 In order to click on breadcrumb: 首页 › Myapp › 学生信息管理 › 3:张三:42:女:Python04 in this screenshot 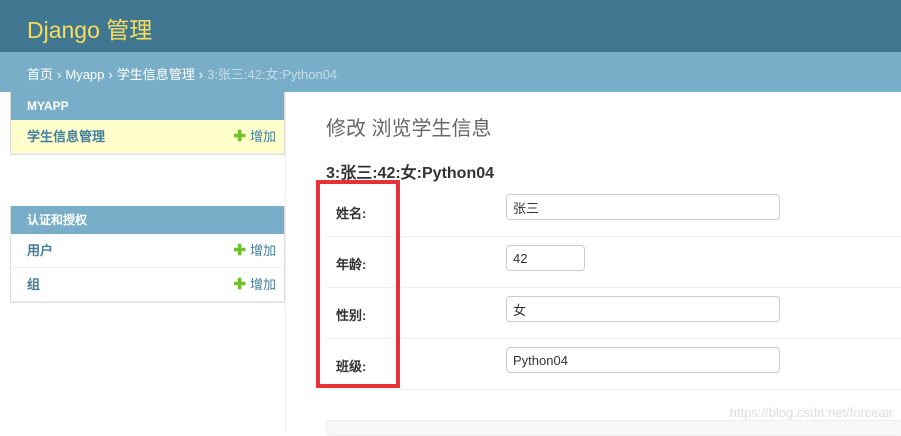, I will do `click(450, 72)`.